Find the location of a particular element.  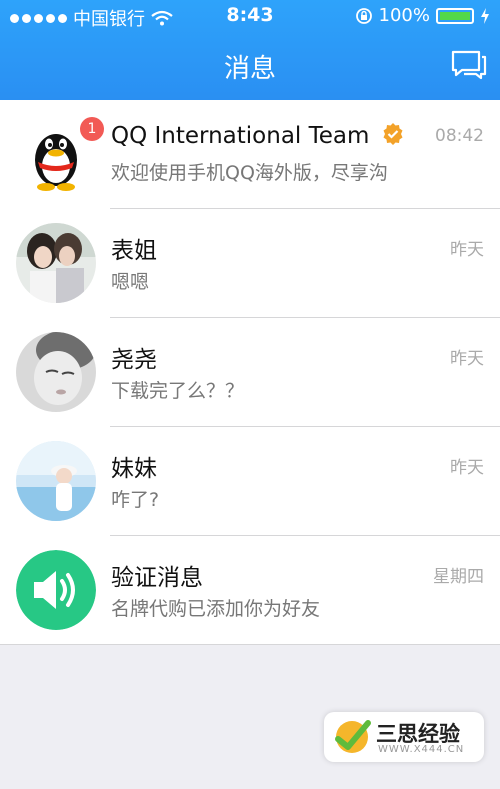

watermark-url: WWW.X444.CN is located at coordinates (421, 749).